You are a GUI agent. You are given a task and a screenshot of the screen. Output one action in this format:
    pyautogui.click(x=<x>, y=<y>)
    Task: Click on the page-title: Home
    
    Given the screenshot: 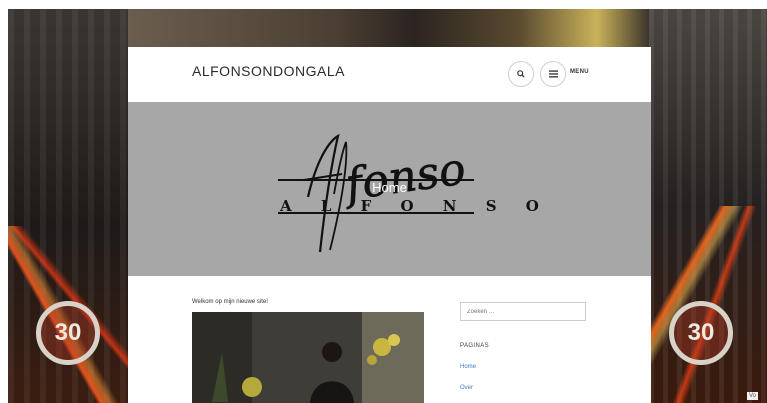 What is the action you would take?
    pyautogui.click(x=389, y=187)
    